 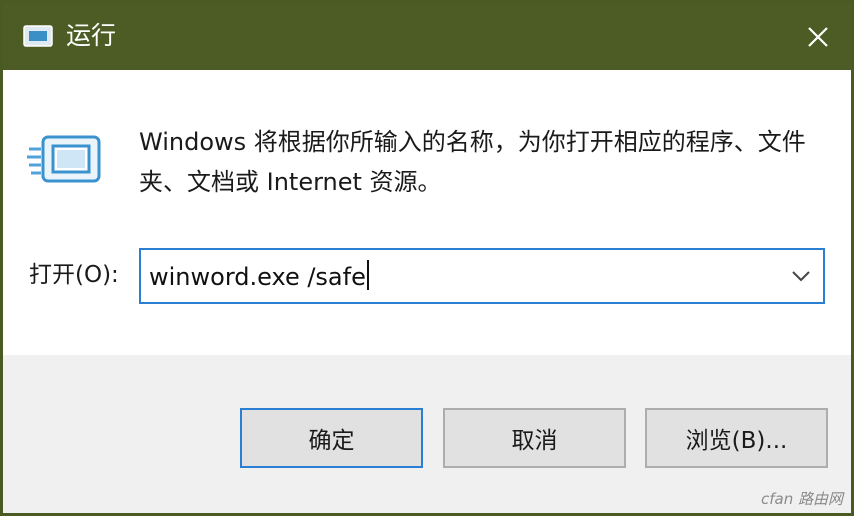 What do you see at coordinates (91, 35) in the screenshot?
I see `window-title: 运行` at bounding box center [91, 35].